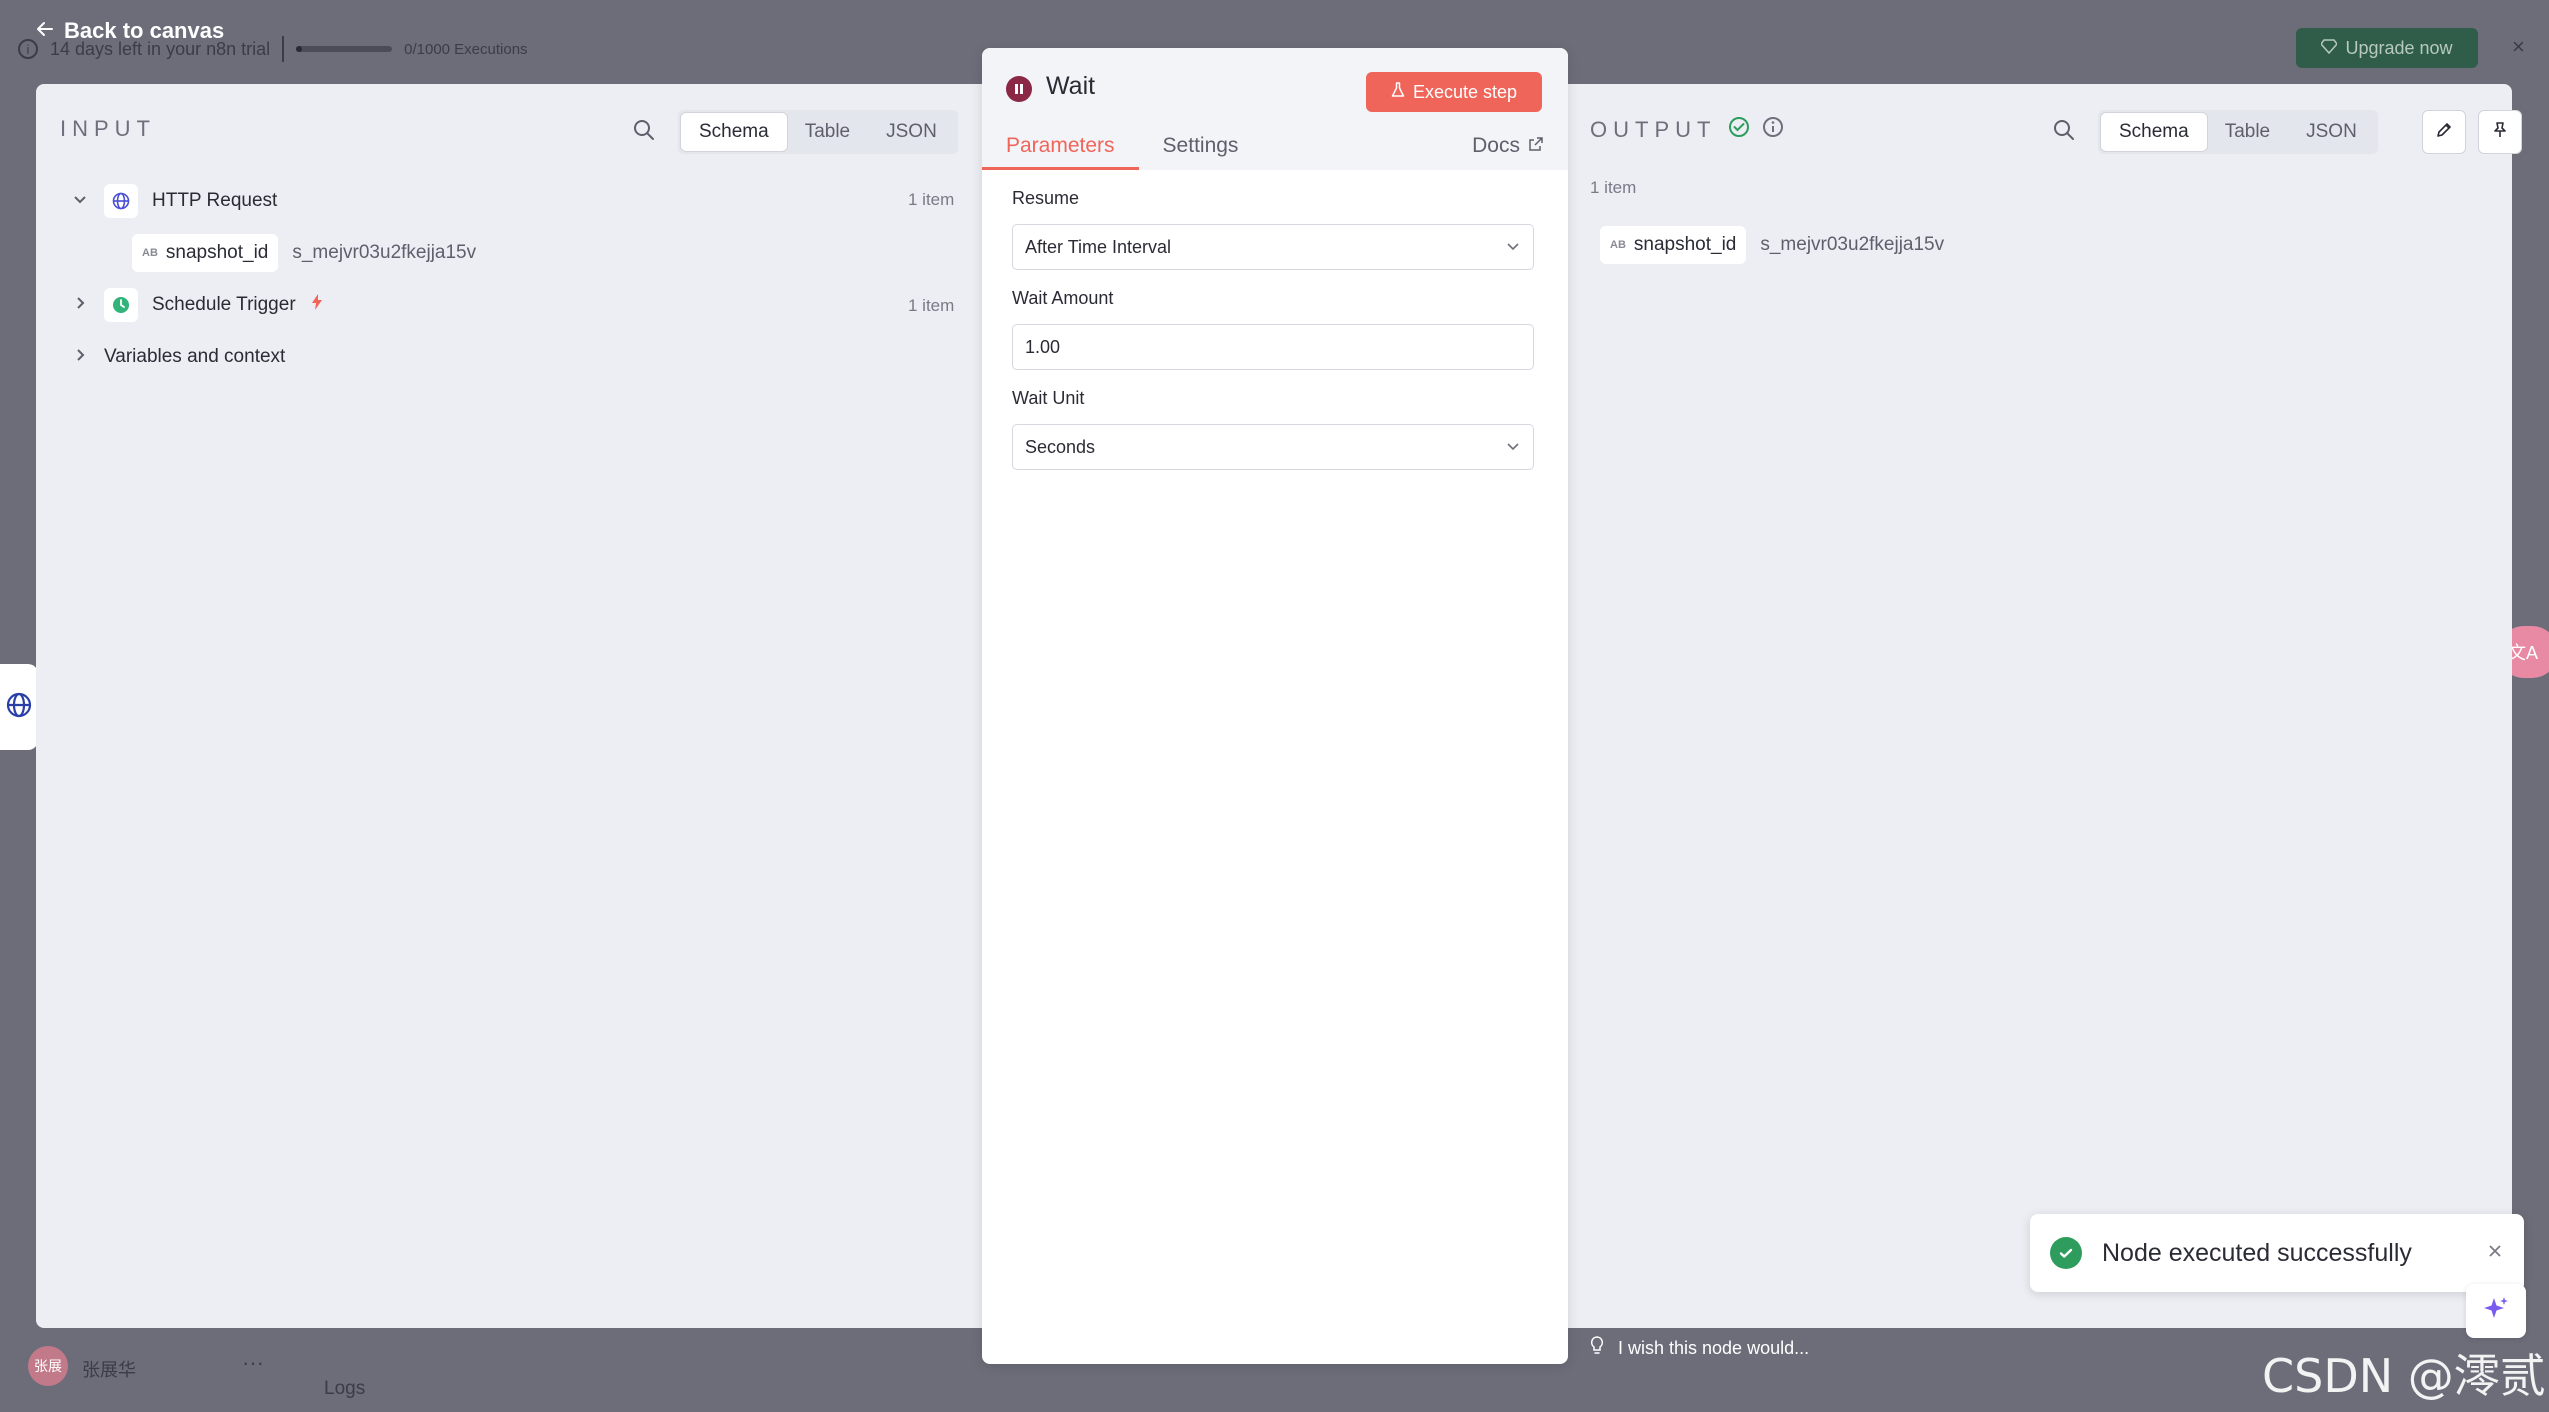 The width and height of the screenshot is (2549, 1412). I want to click on output-item-count: 1 item, so click(1613, 187).